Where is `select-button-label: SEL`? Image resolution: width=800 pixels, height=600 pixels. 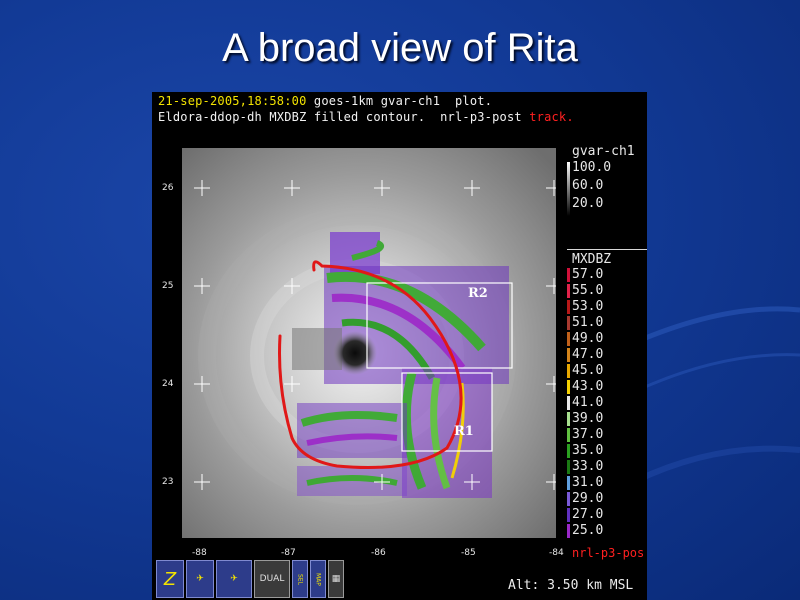
select-button-label: SEL is located at coordinates (300, 579).